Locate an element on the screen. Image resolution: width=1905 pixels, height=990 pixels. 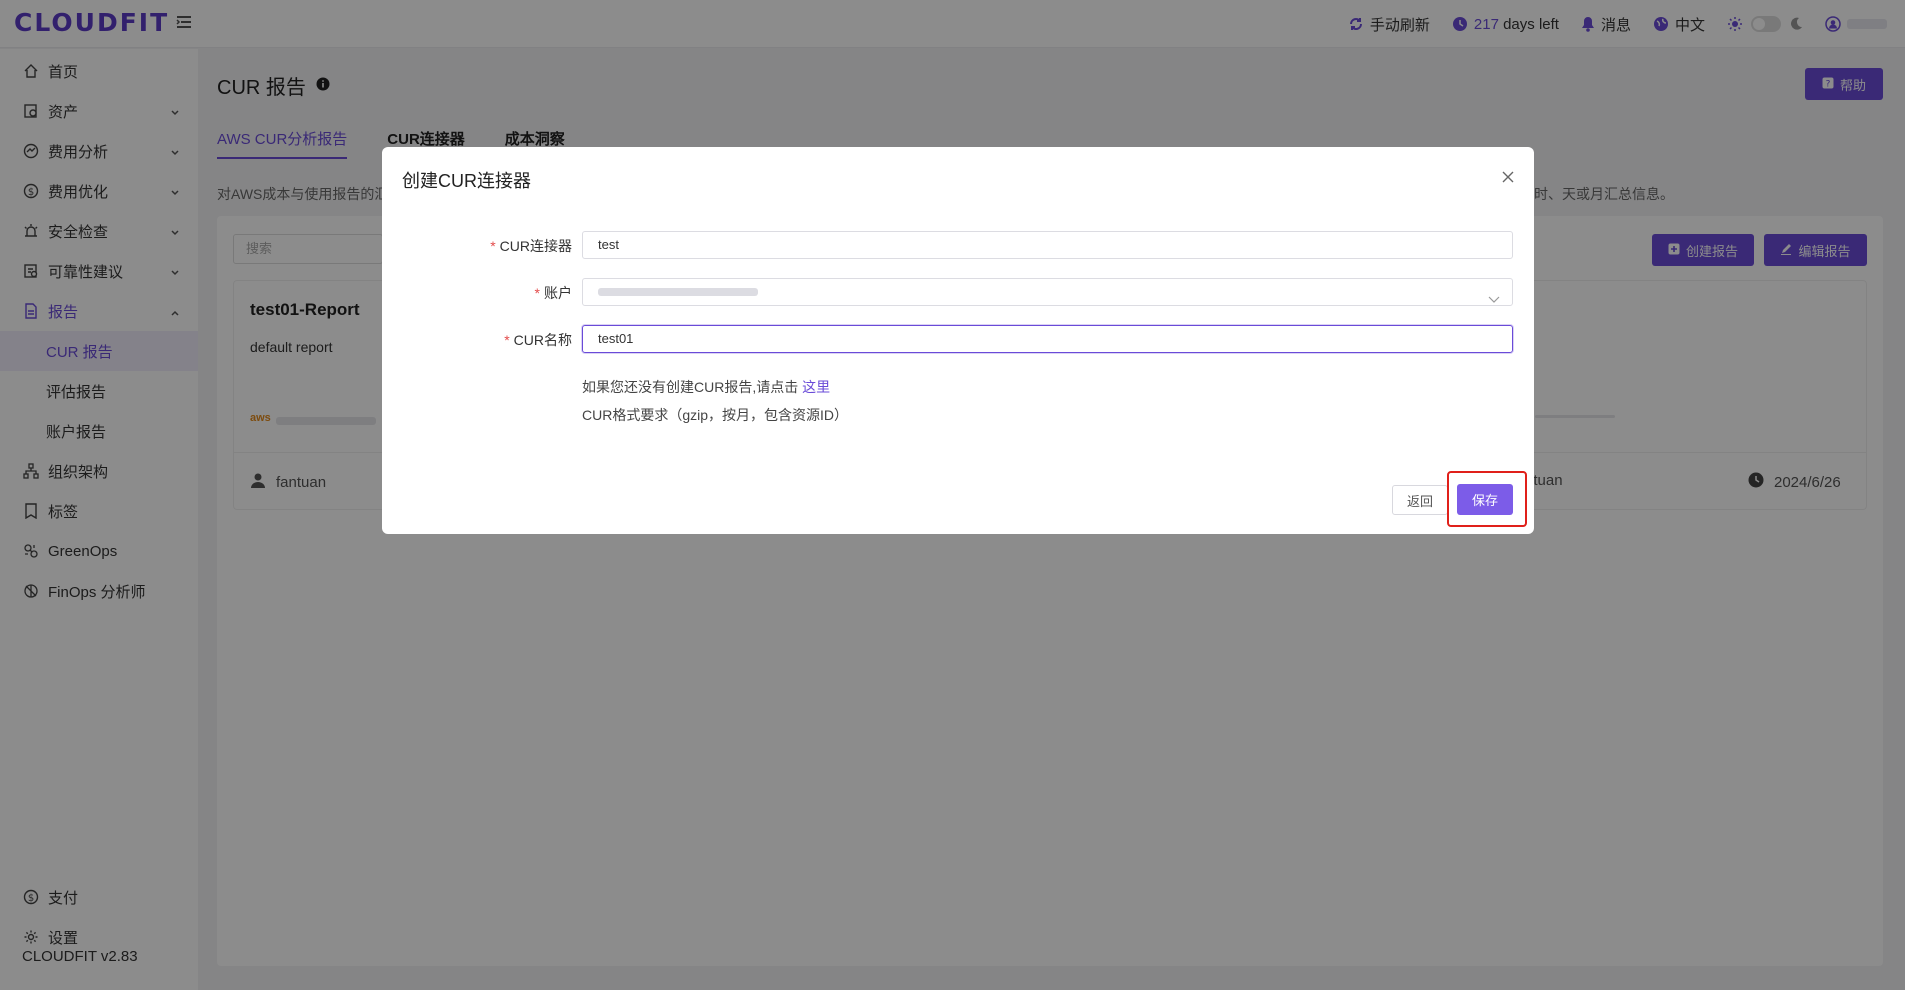
account-field-label: * 账户 is located at coordinates (553, 293).